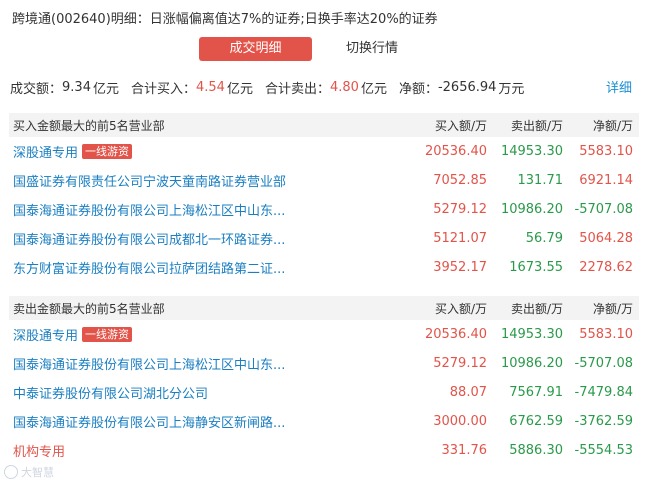 The width and height of the screenshot is (652, 485). Describe the element at coordinates (372, 49) in the screenshot. I see `tab-switch-quotes: 切换行情` at that location.